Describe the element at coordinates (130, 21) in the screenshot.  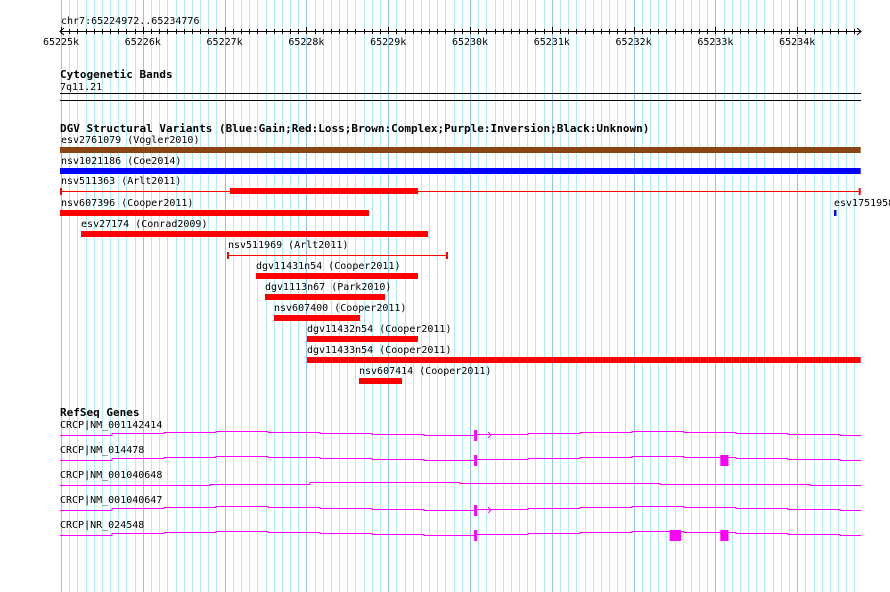
I see `view-location: chr7:65224972..65234776` at that location.